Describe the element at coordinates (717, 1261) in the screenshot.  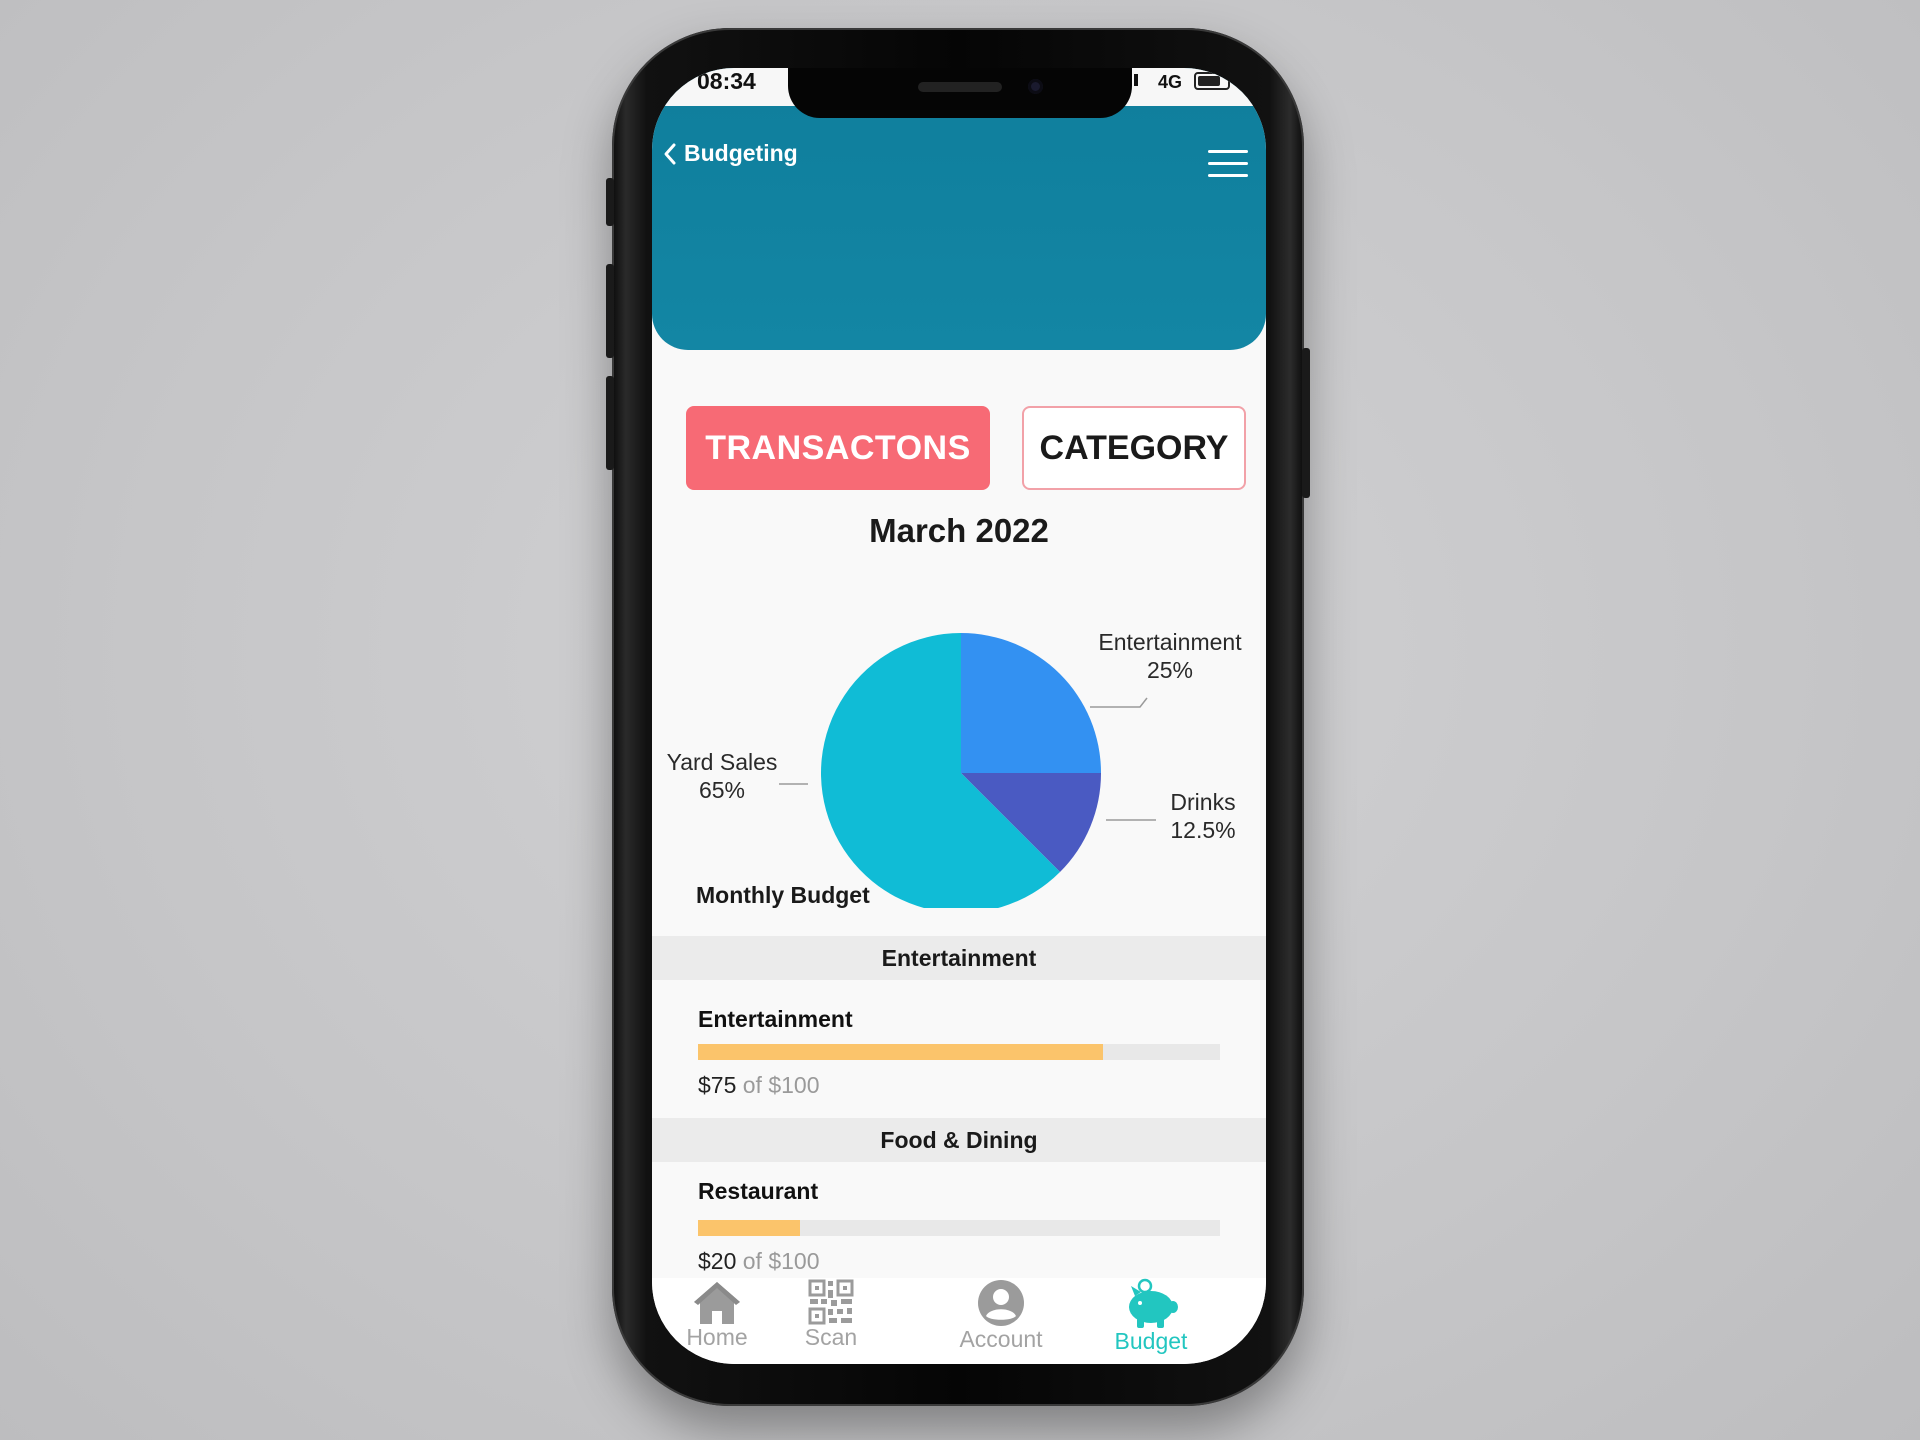
I see `budget-spent: $20` at that location.